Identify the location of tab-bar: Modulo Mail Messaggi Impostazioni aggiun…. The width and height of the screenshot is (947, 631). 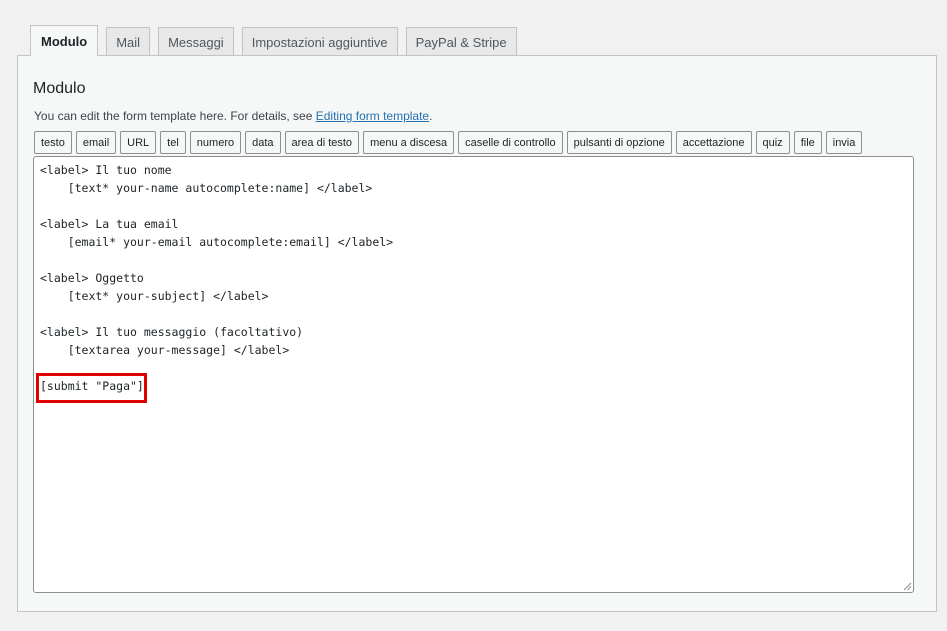
(277, 40).